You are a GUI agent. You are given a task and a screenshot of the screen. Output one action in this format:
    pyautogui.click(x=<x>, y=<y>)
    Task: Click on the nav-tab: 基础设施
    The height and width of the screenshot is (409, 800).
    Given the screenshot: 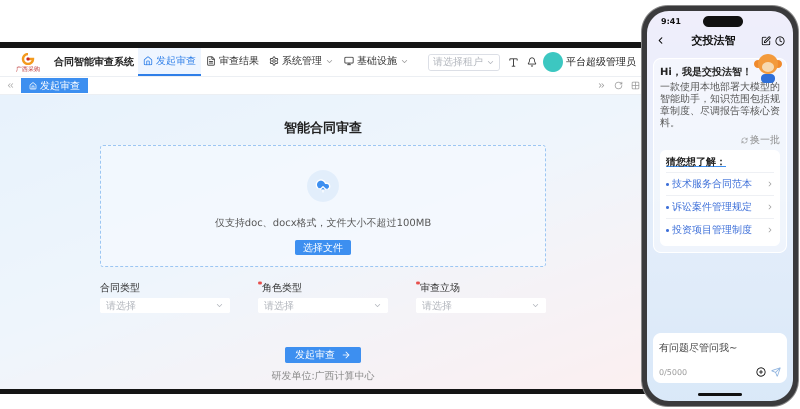 What is the action you would take?
    pyautogui.click(x=376, y=62)
    